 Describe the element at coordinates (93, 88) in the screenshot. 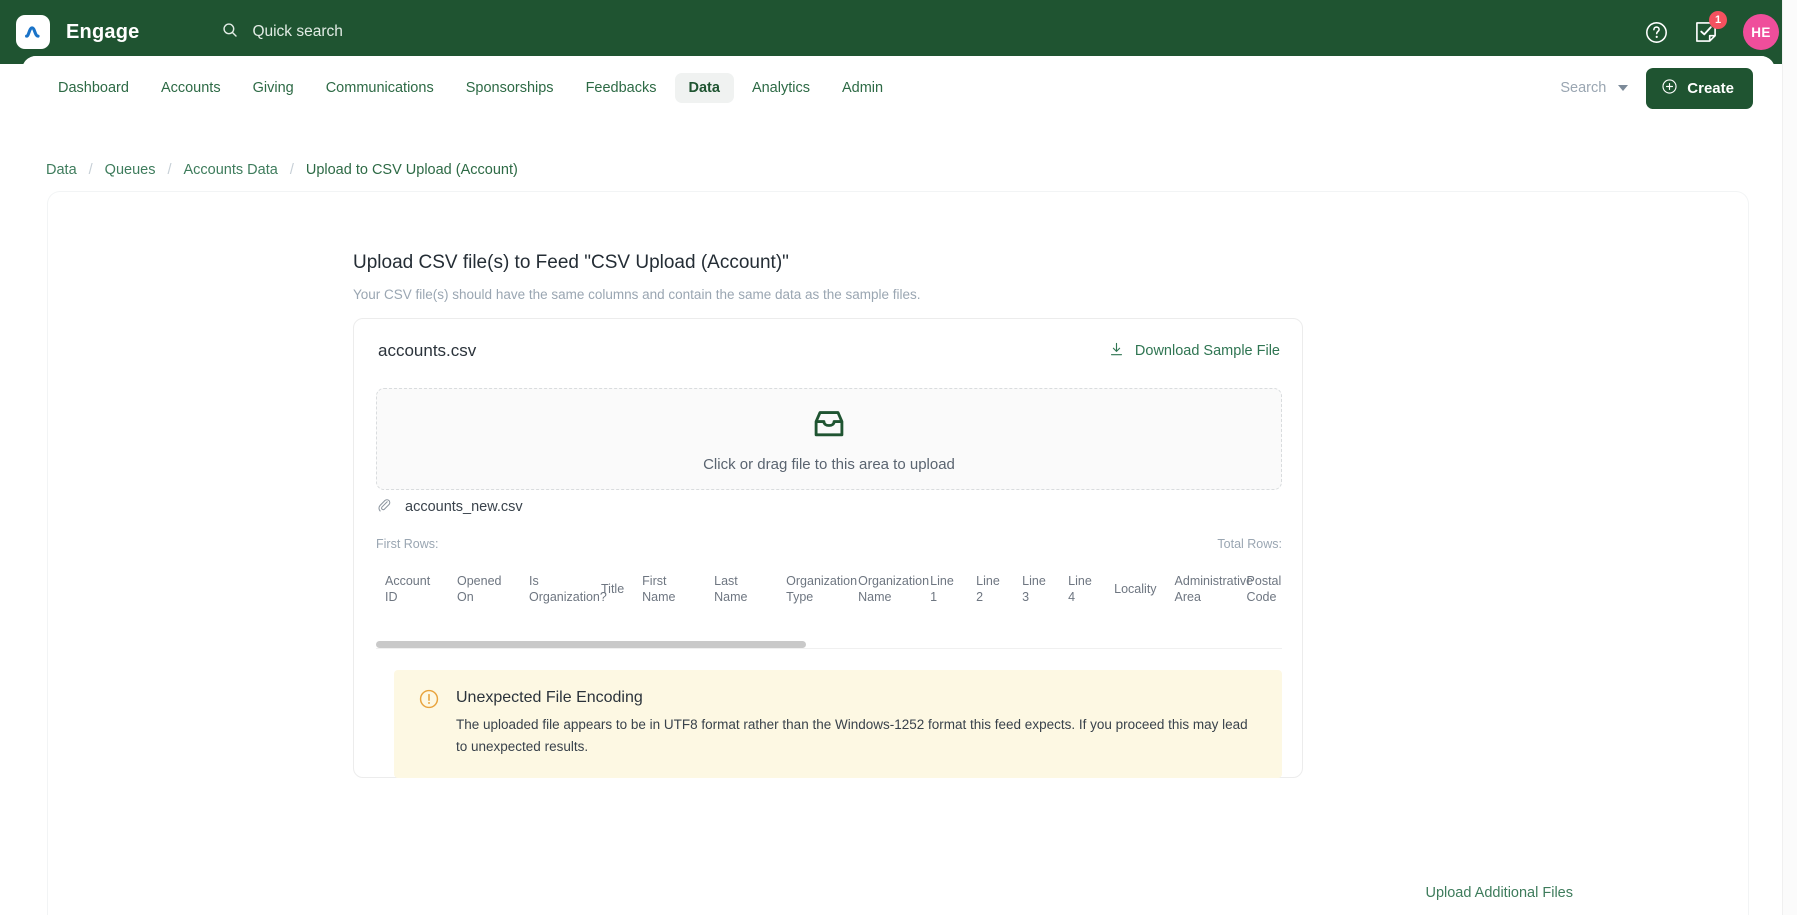

I see `nav-item-dashboard: Dashboard` at that location.